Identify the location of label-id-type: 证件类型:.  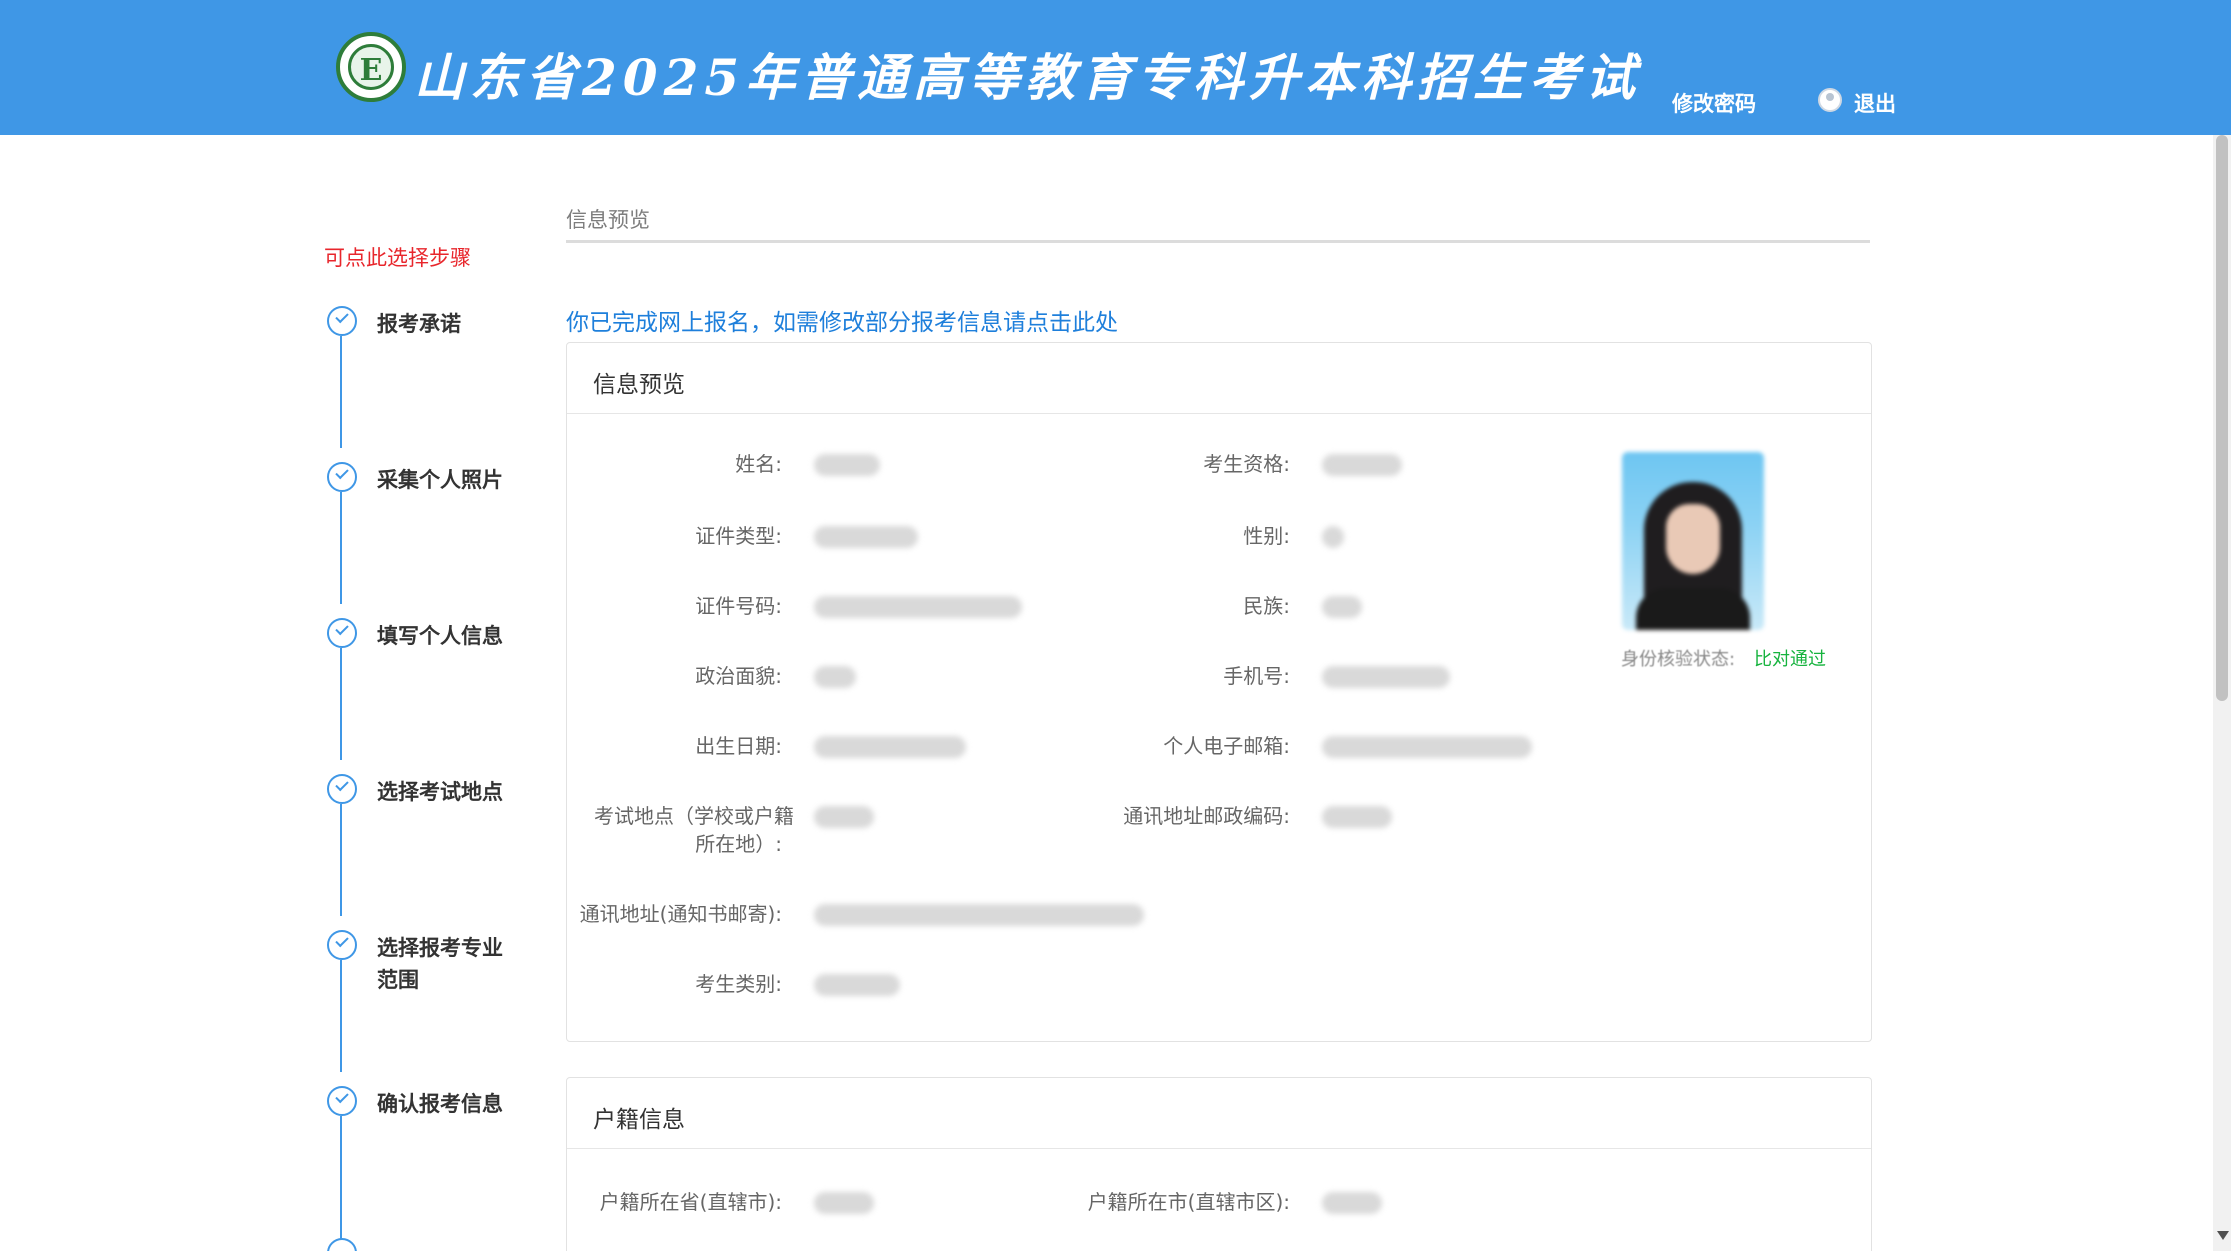
(738, 536).